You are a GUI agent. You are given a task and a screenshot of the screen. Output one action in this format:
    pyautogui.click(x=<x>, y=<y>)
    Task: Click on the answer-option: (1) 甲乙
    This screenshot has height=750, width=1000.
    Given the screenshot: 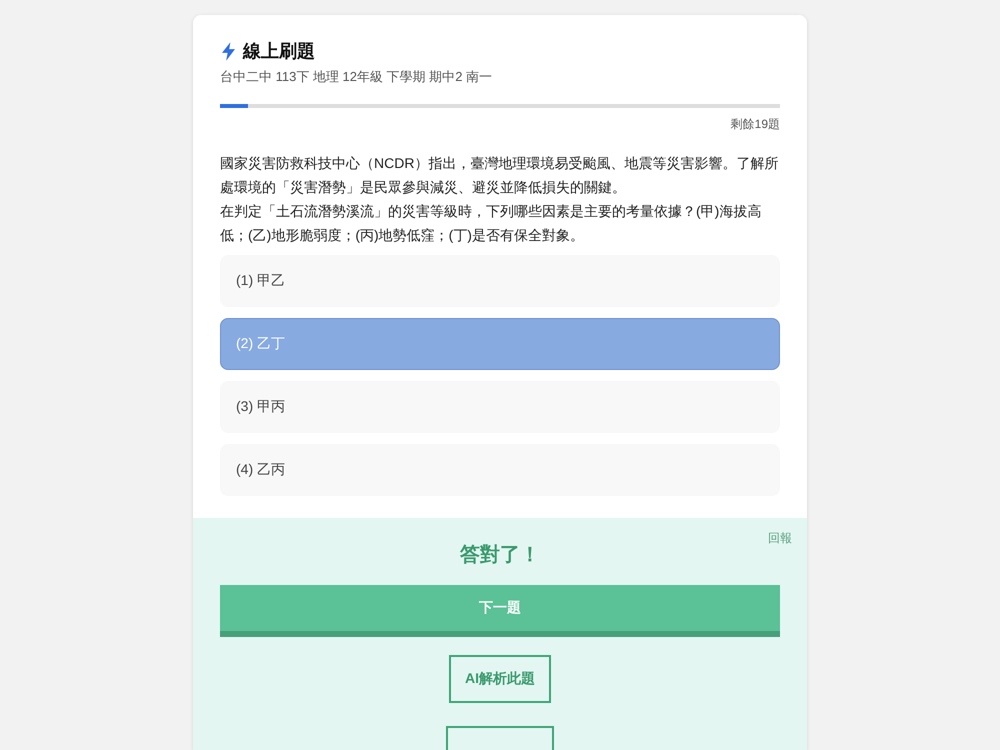 What is the action you would take?
    pyautogui.click(x=500, y=281)
    